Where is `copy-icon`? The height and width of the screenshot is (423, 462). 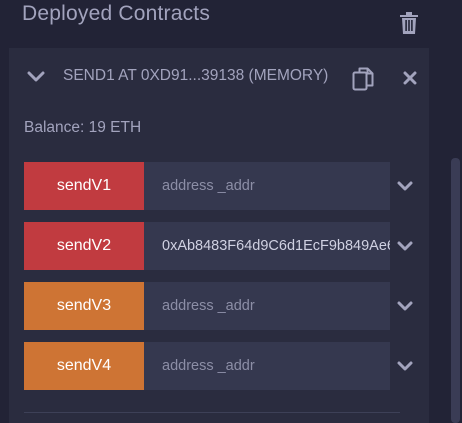 copy-icon is located at coordinates (363, 79).